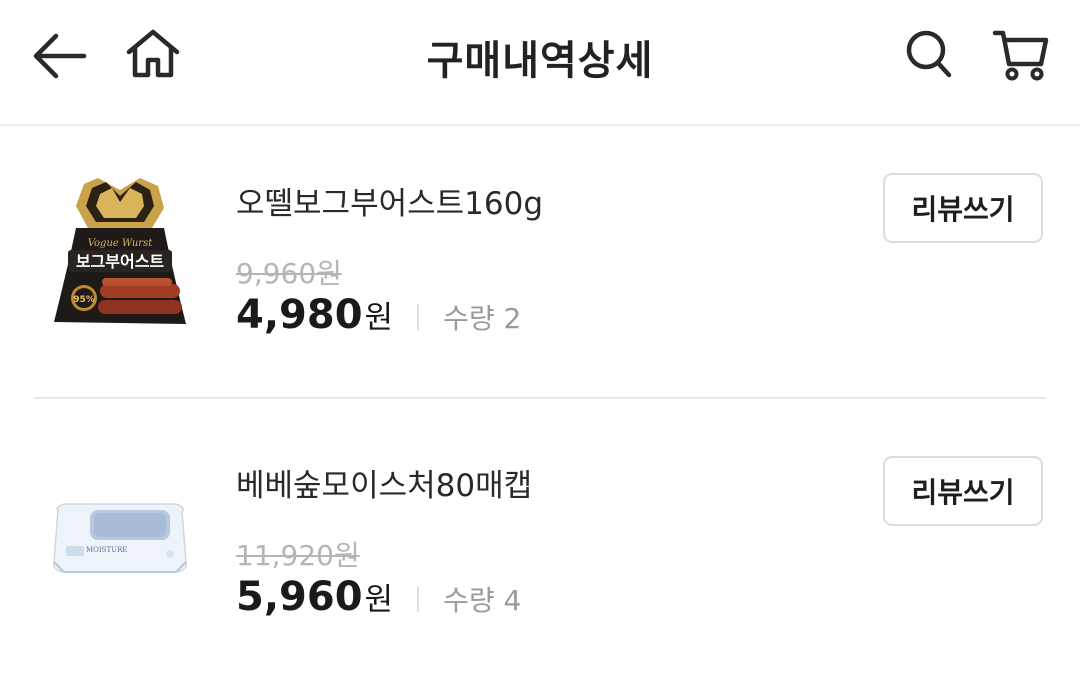  I want to click on product-thumbnail-wipes: MOISTURE, so click(120, 538).